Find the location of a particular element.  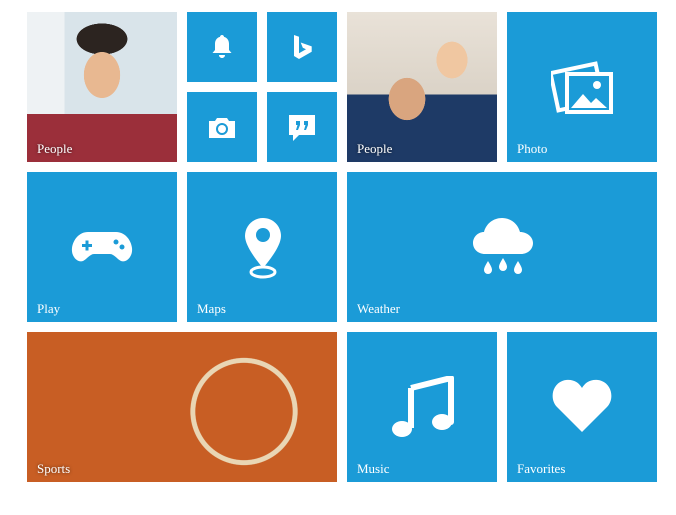

bing-icon is located at coordinates (303, 47).